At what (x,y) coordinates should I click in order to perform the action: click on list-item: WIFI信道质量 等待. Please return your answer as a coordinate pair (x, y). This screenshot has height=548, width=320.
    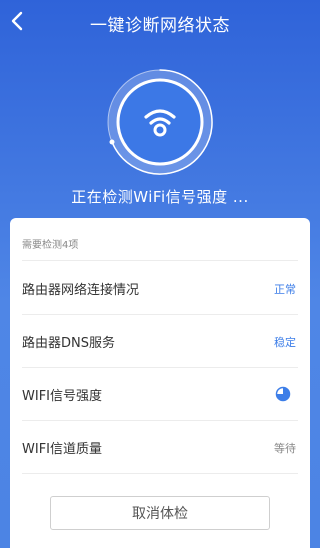
    Looking at the image, I should click on (160, 447).